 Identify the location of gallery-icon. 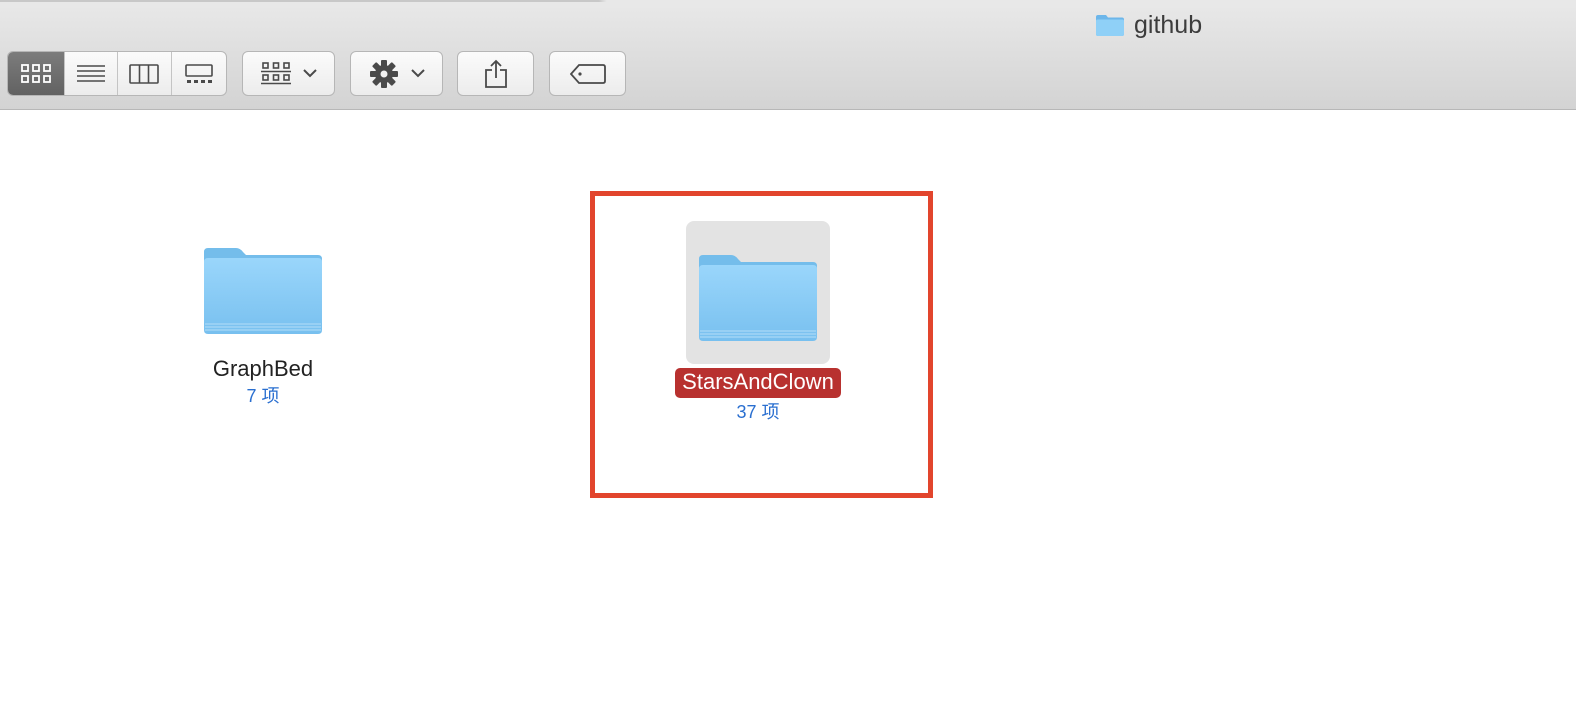
(198, 73).